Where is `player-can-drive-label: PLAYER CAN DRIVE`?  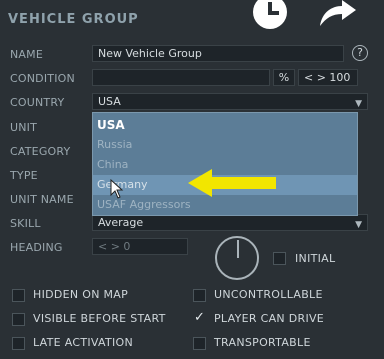
player-can-drive-label: PLAYER CAN DRIVE is located at coordinates (269, 318).